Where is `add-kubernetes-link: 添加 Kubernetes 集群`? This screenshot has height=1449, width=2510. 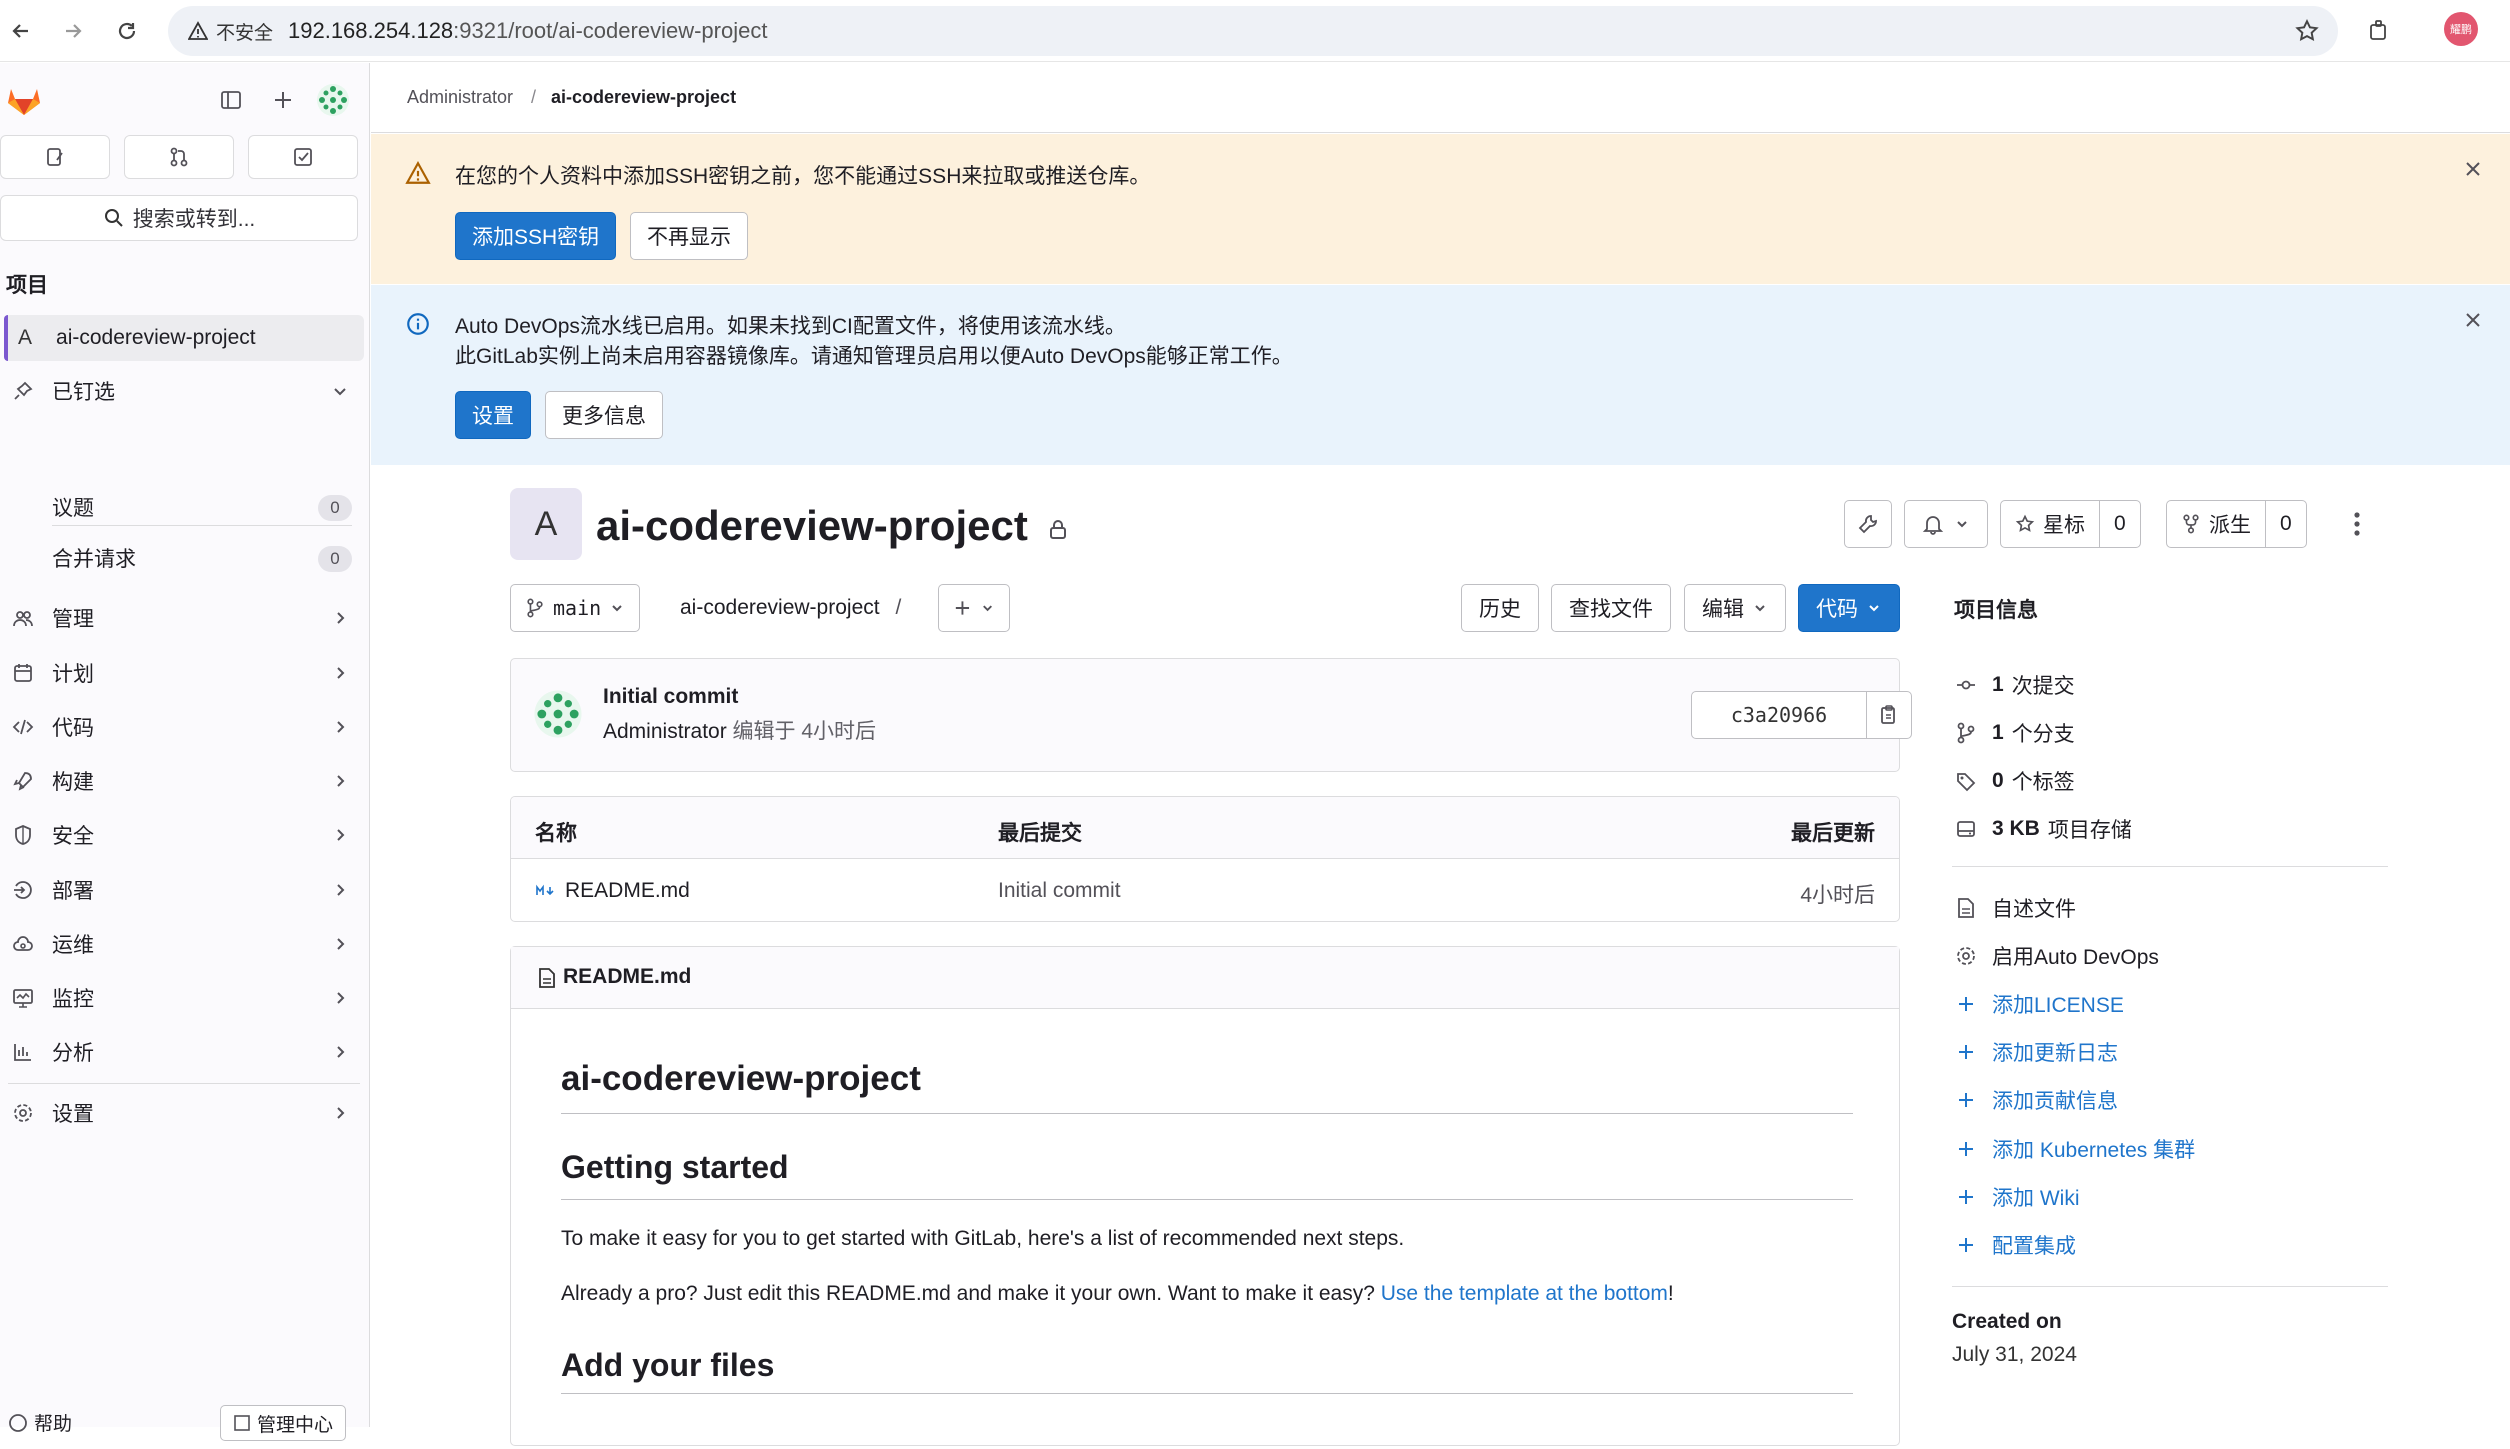
add-kubernetes-link: 添加 Kubernetes 集群 is located at coordinates (2073, 1149).